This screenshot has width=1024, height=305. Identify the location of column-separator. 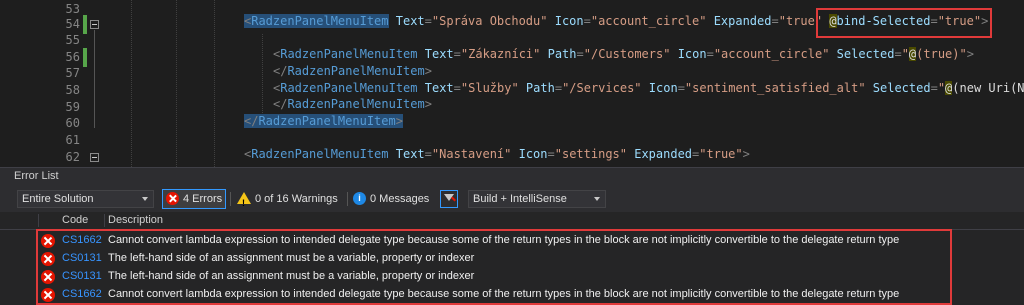
(104, 220).